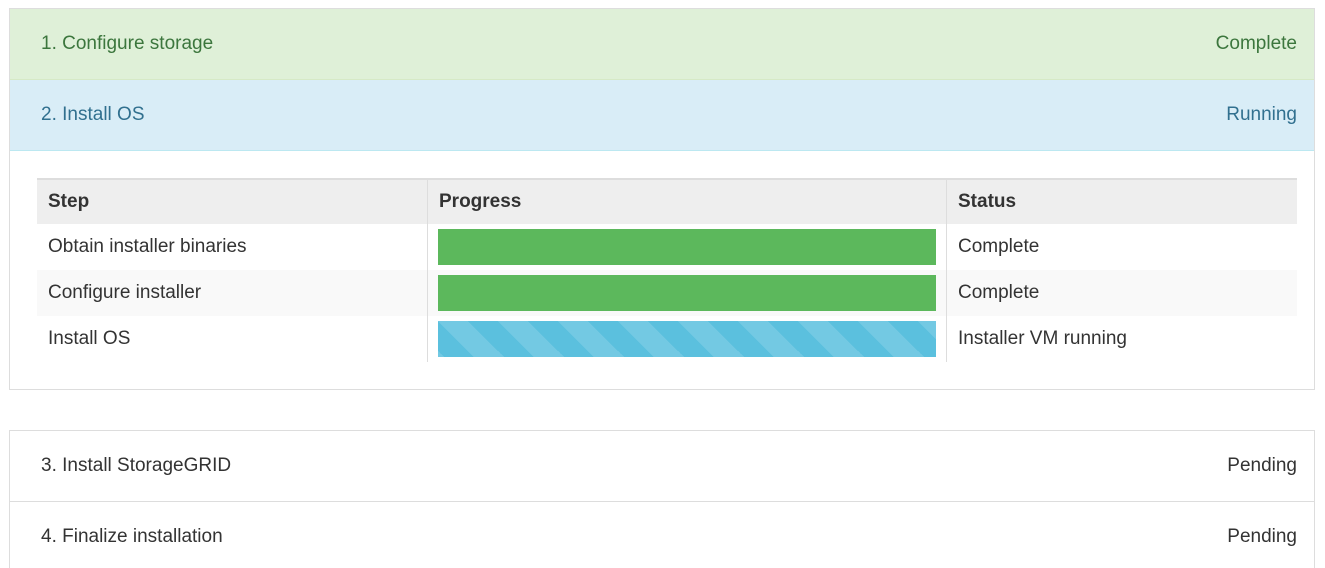  Describe the element at coordinates (1256, 43) in the screenshot. I see `stage-status: Complete` at that location.